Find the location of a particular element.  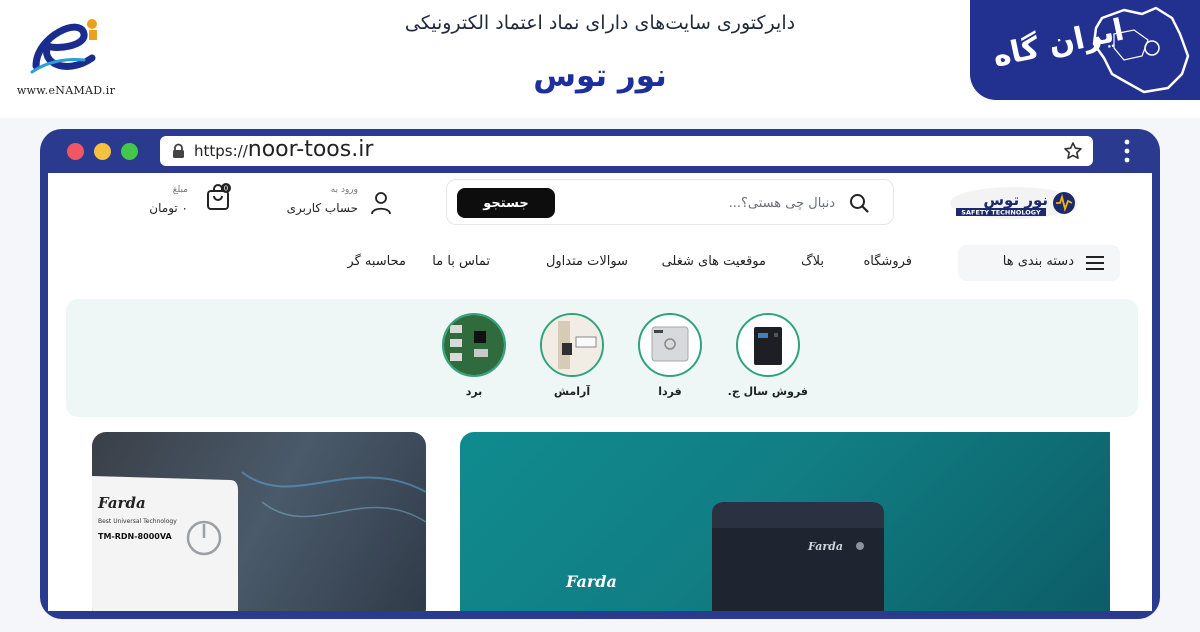

stabilizer-model: TM-RDN-8000VA is located at coordinates (135, 536).